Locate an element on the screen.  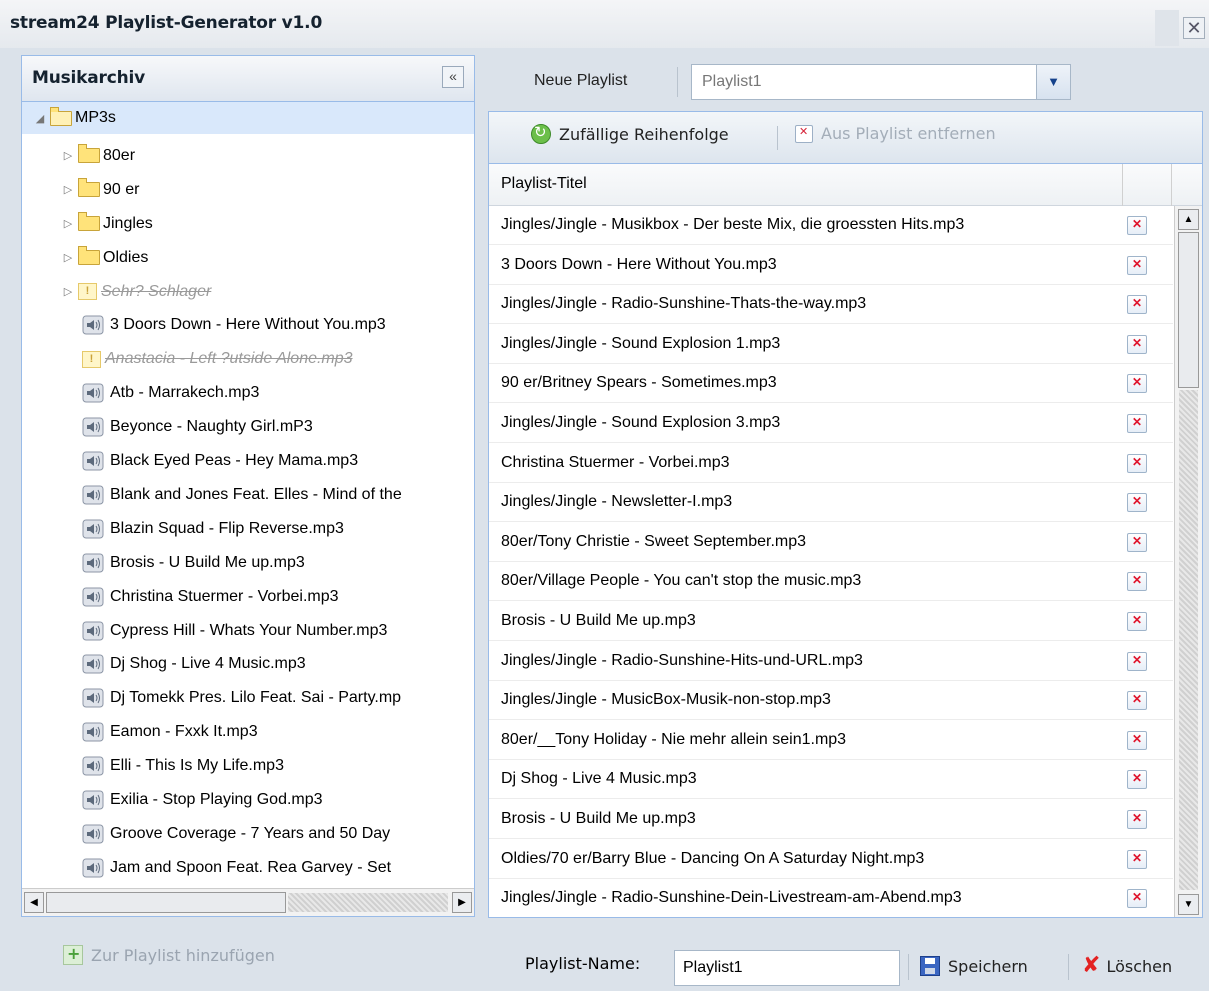
tree-folder: ▷ Jingles is located at coordinates (248, 224).